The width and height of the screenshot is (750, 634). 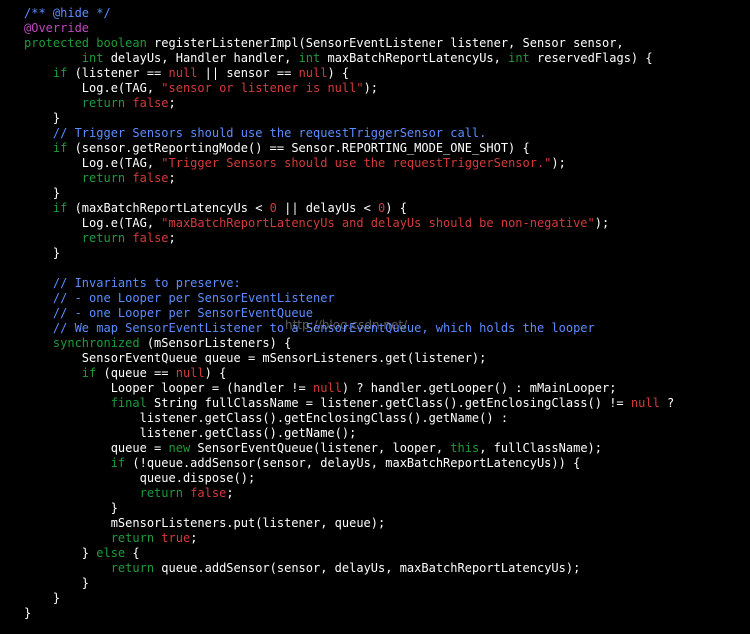 I want to click on code-line: mSensorListeners.put(listener, queue);, so click(x=387, y=523).